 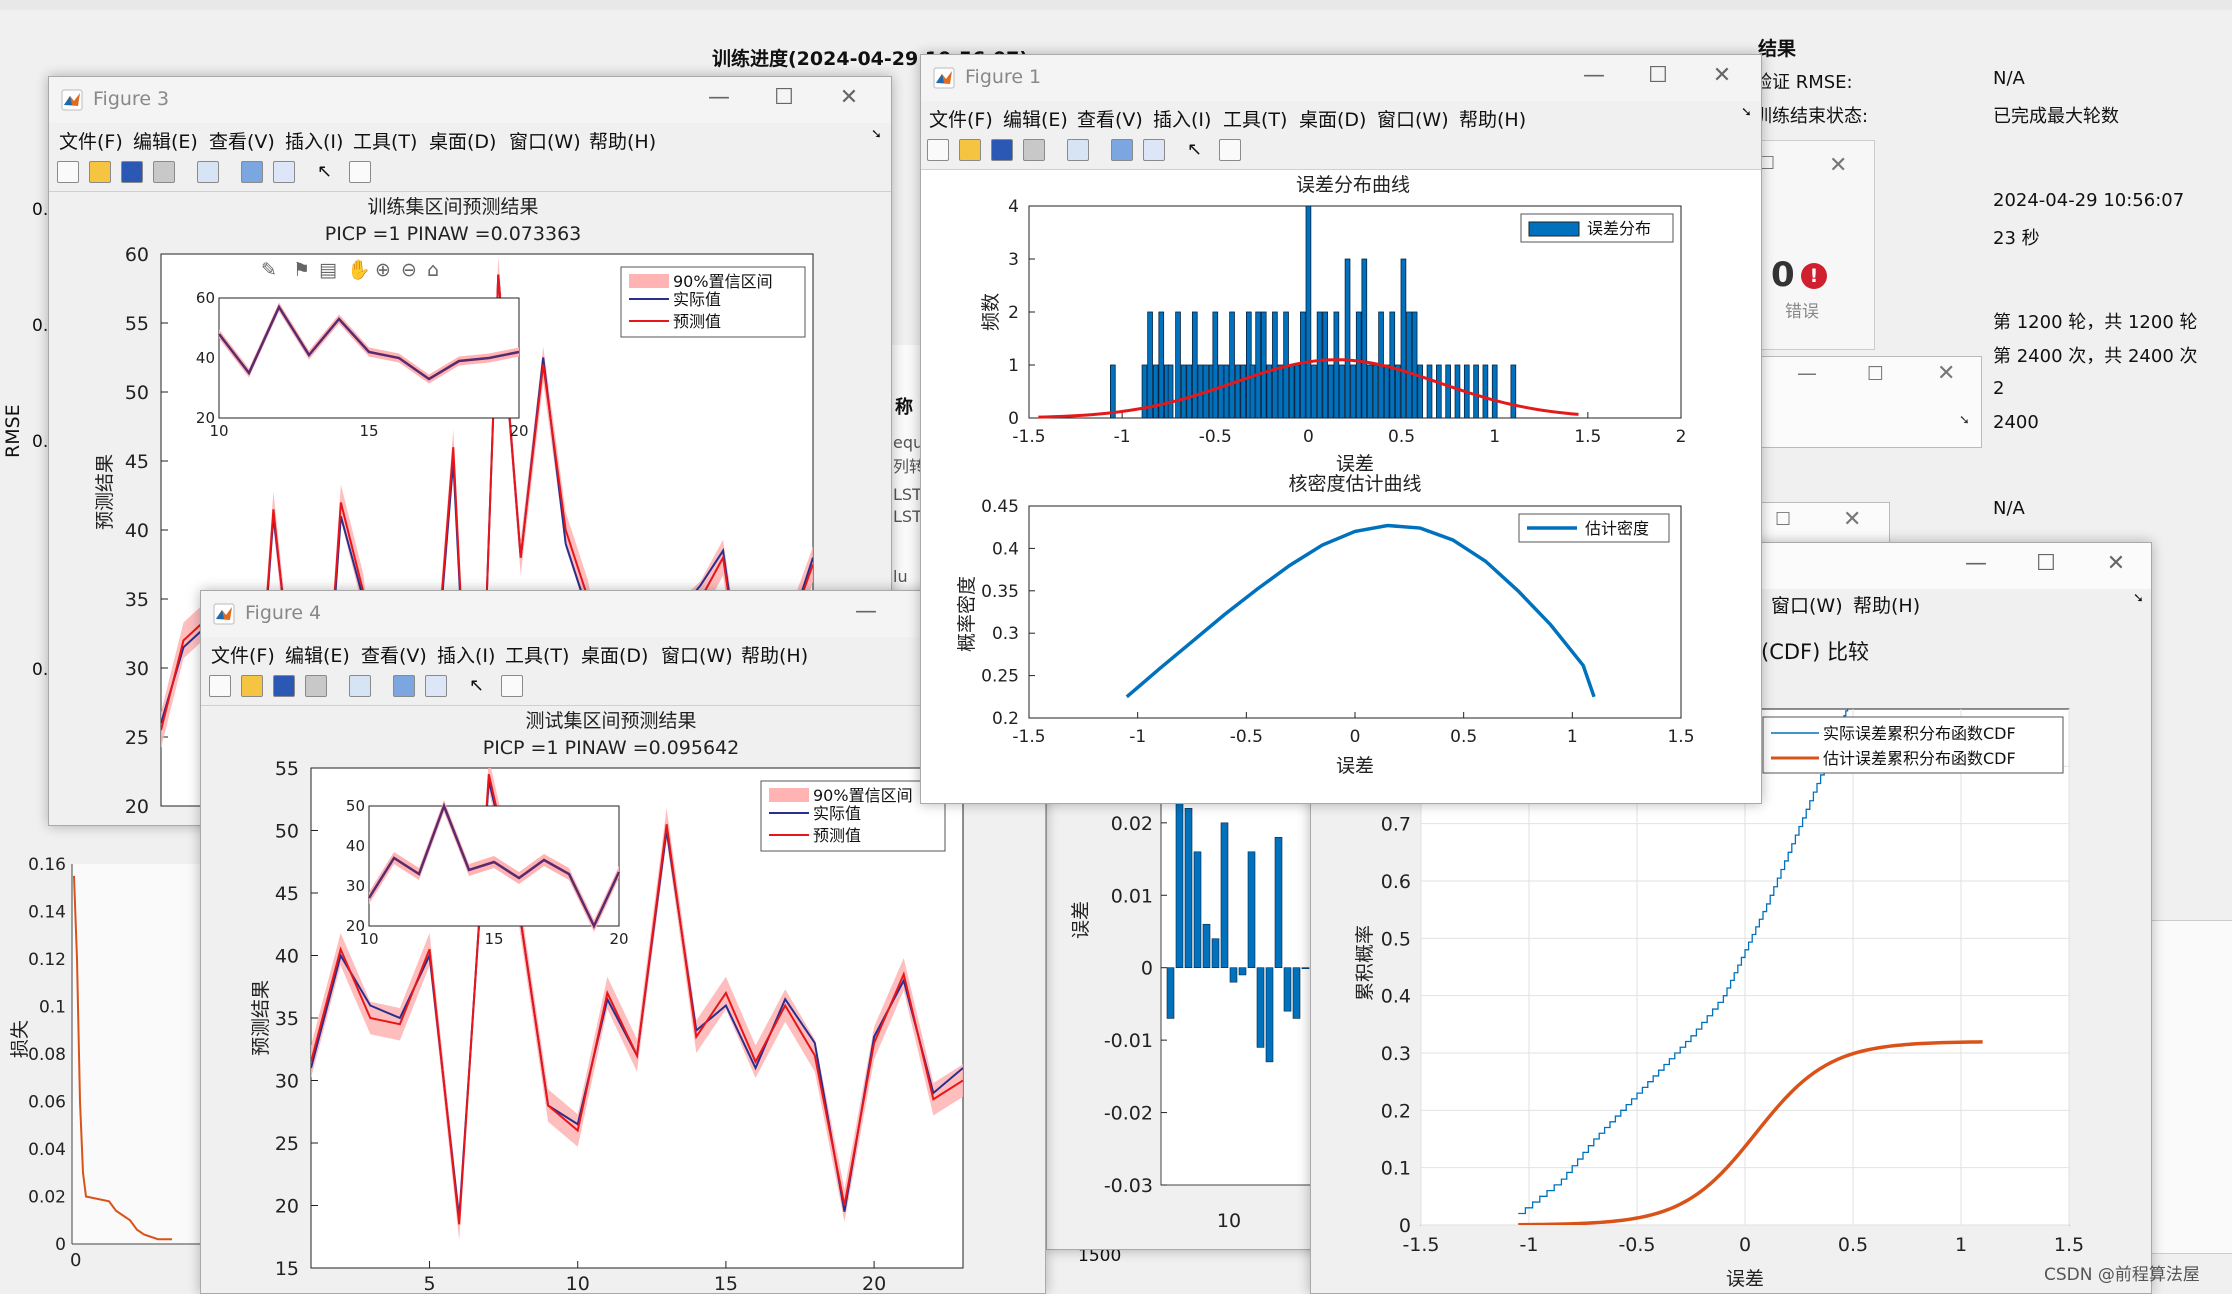 I want to click on bg-window-b-close-icon: ✕, so click(x=1852, y=519).